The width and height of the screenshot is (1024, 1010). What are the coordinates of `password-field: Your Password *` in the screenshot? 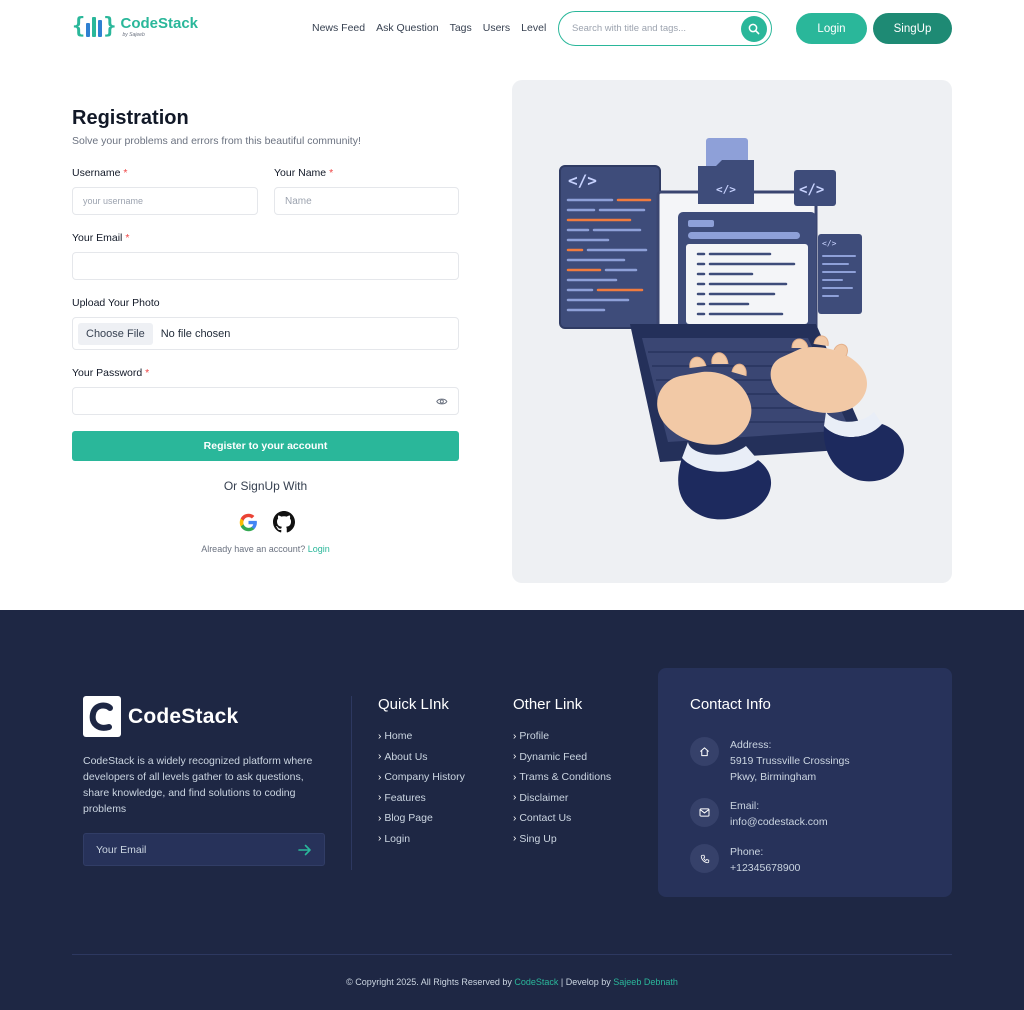 It's located at (265, 391).